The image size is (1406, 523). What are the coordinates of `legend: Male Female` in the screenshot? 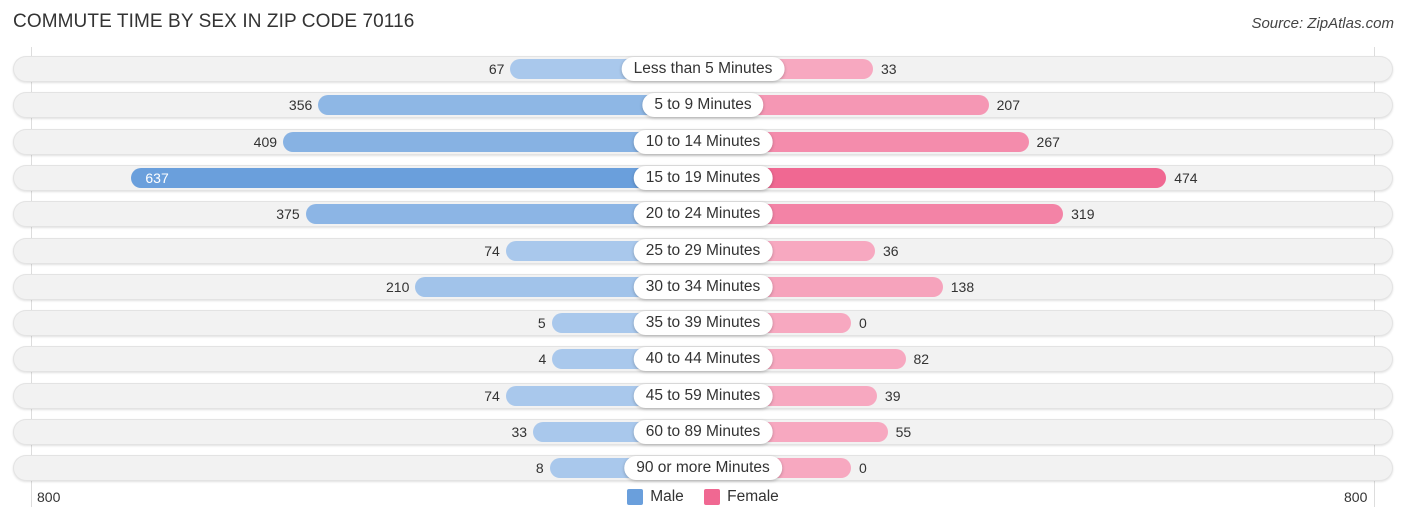 It's located at (703, 499).